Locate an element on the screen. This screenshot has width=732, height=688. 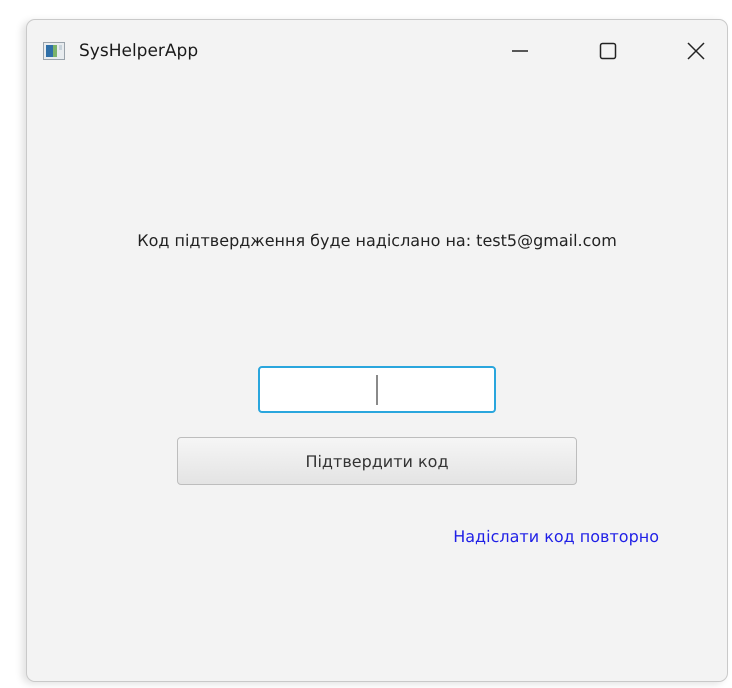
minimize-icon is located at coordinates (520, 51).